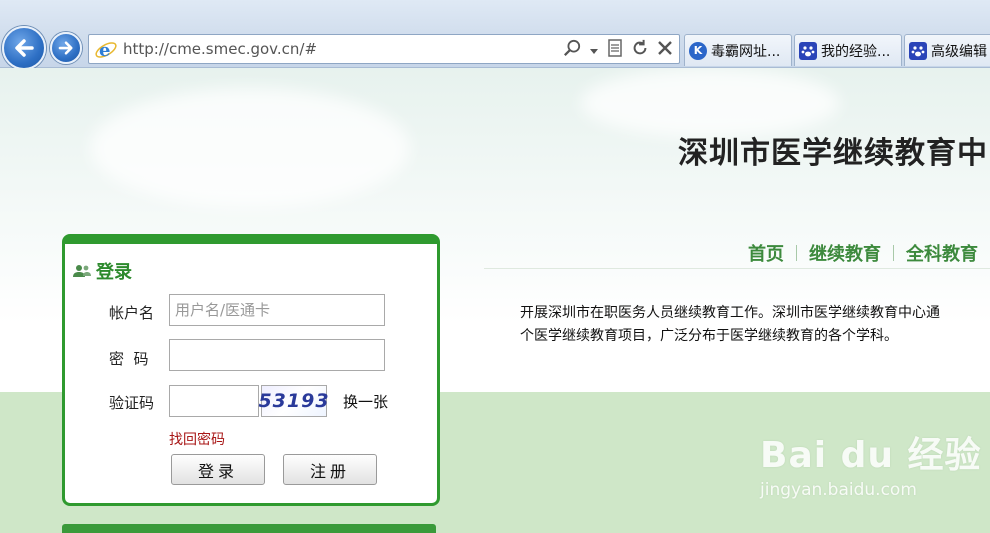 The image size is (990, 533). What do you see at coordinates (132, 403) in the screenshot?
I see `captcha-label: 验证码` at bounding box center [132, 403].